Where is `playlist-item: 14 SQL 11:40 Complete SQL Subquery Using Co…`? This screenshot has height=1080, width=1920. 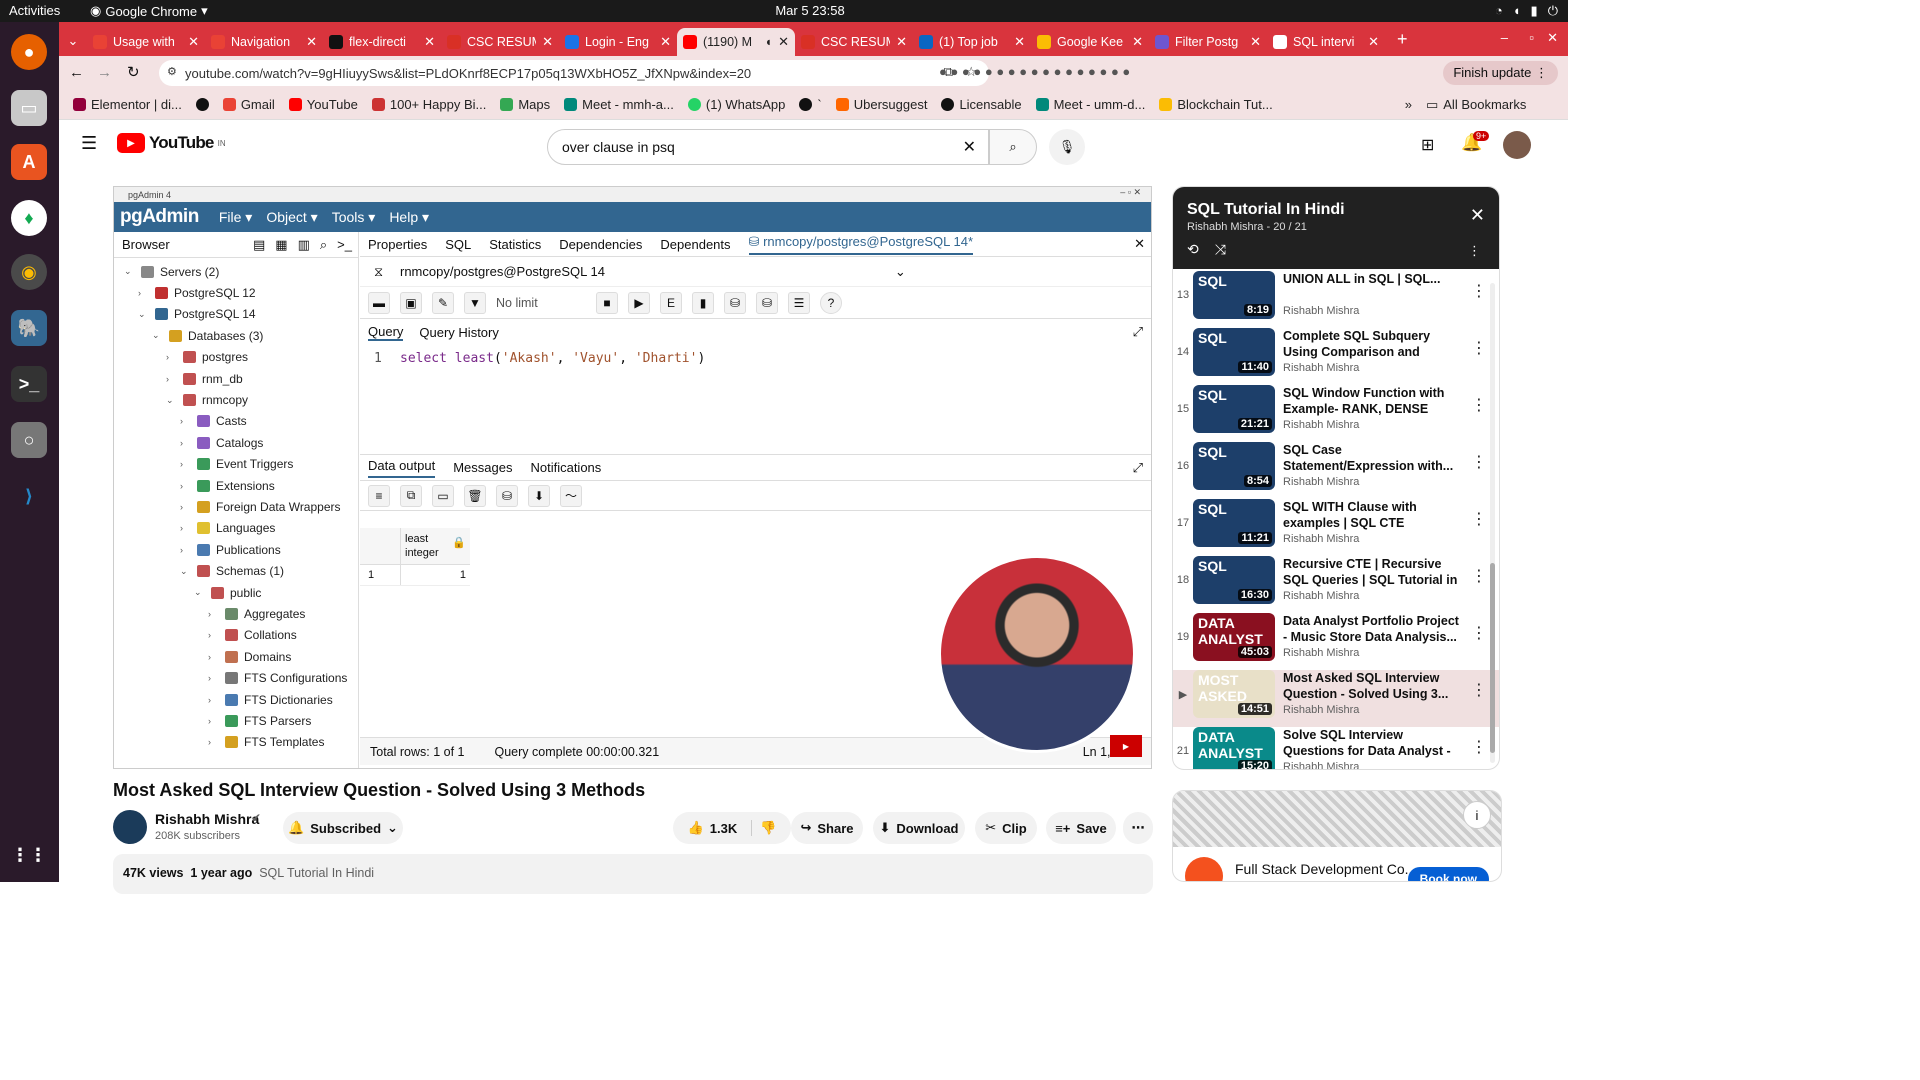
playlist-item: 14 SQL 11:40 Complete SQL Subquery Using Co… is located at coordinates (1336, 356).